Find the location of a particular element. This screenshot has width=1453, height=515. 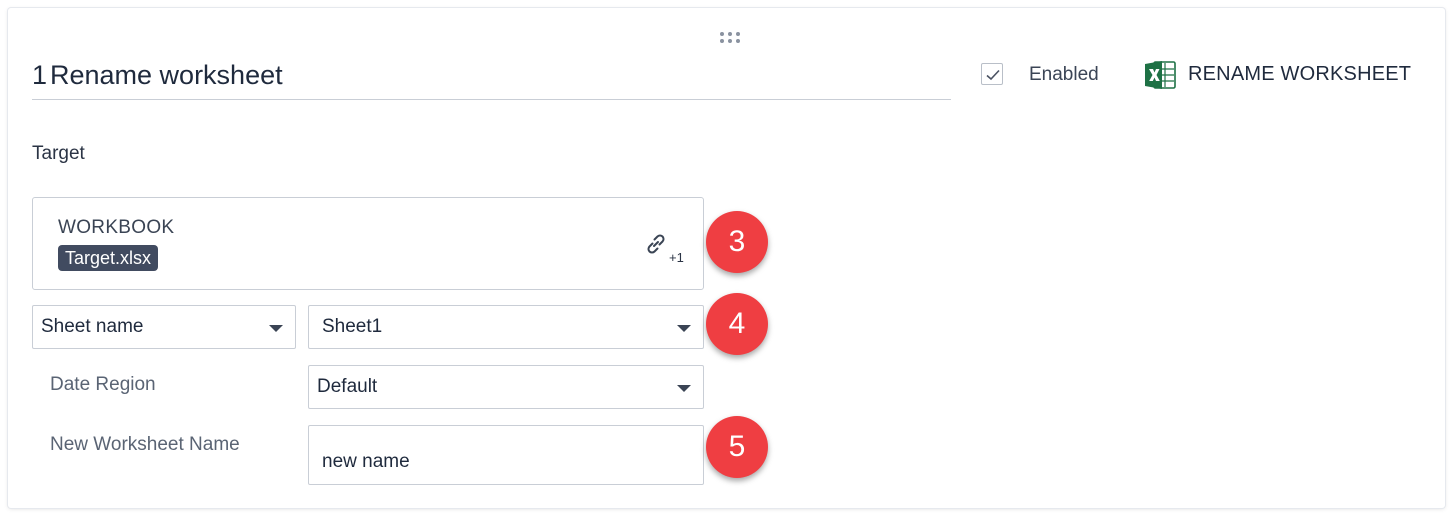

sheet-selector-dropdown: Sheet name is located at coordinates (164, 327).